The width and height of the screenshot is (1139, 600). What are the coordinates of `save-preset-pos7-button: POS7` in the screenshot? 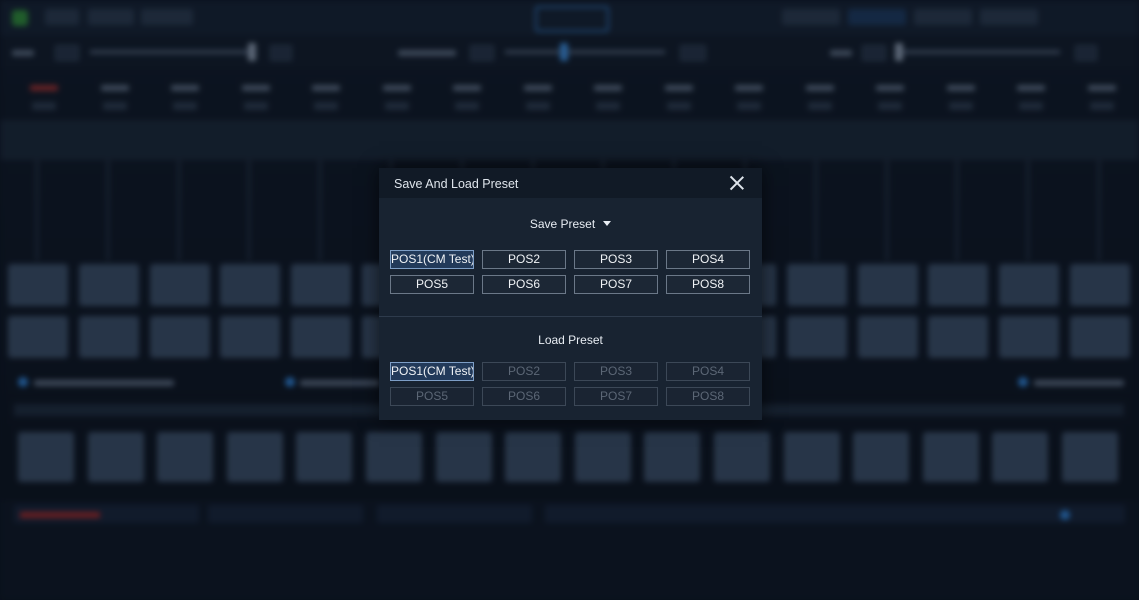 It's located at (616, 284).